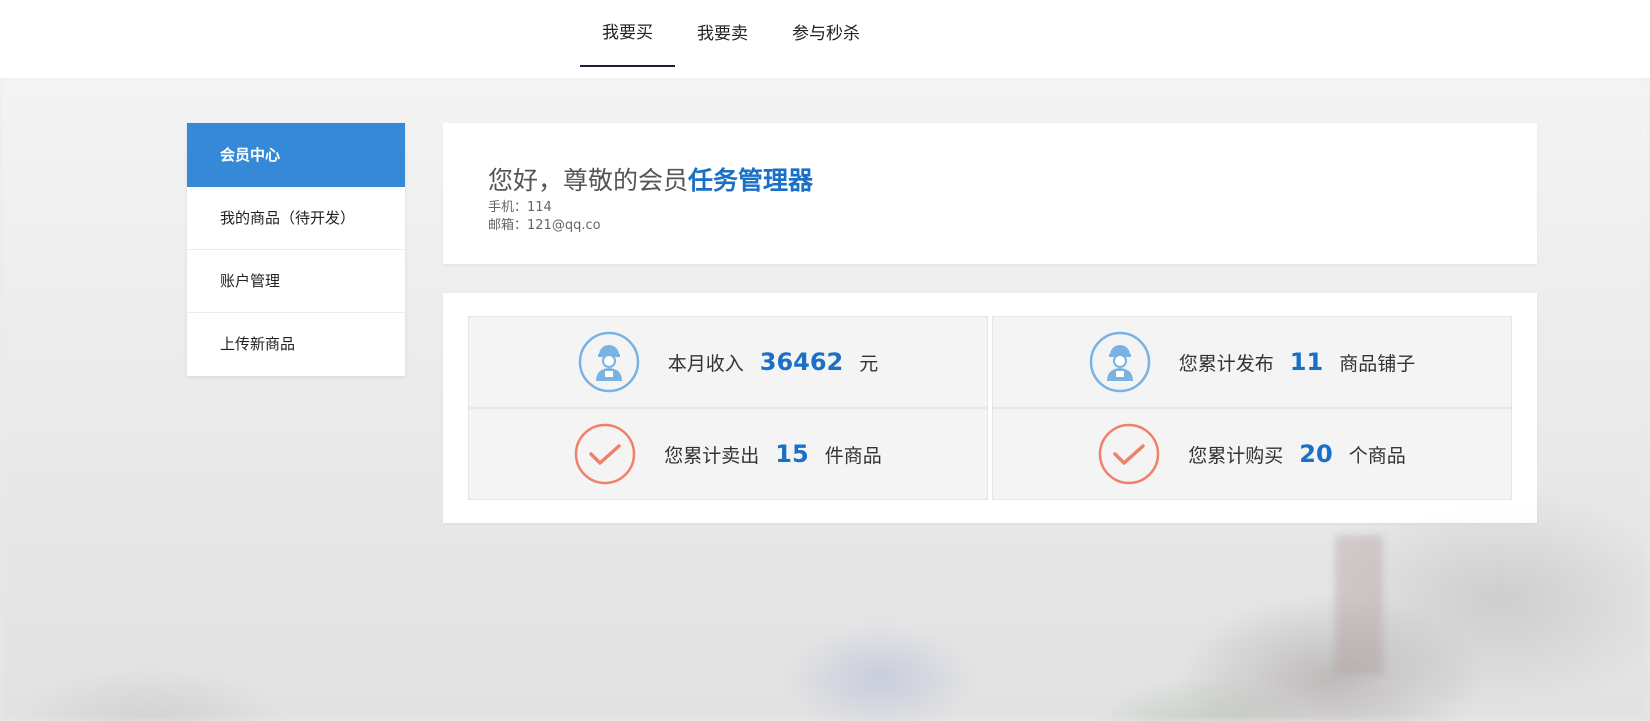 The height and width of the screenshot is (721, 1650). I want to click on sidebar-item-account: 账户管理, so click(296, 281).